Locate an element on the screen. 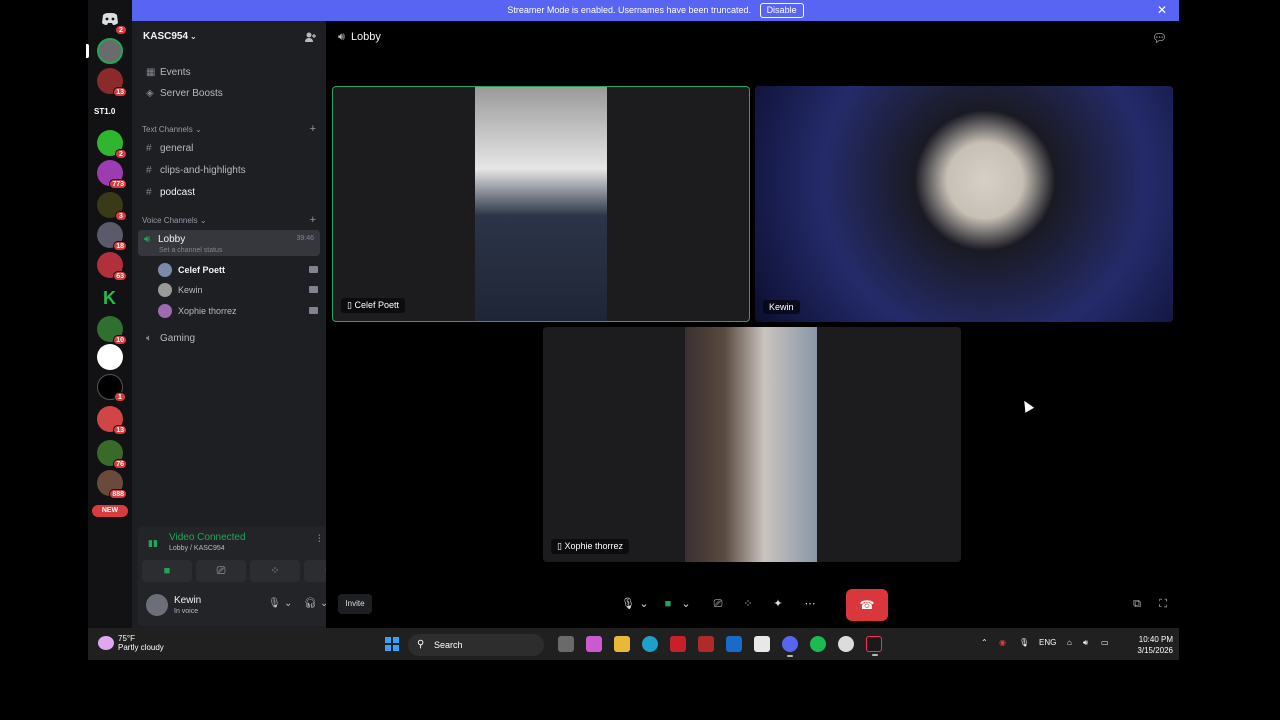 Image resolution: width=1280 pixels, height=720 pixels. app-icon is located at coordinates (706, 644).